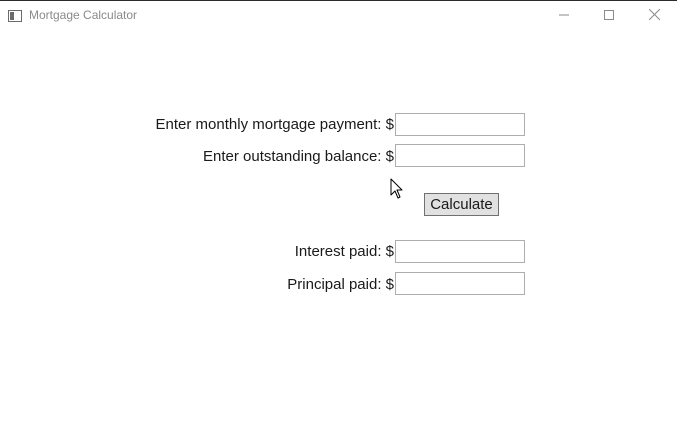  I want to click on interest-paid-field, so click(460, 251).